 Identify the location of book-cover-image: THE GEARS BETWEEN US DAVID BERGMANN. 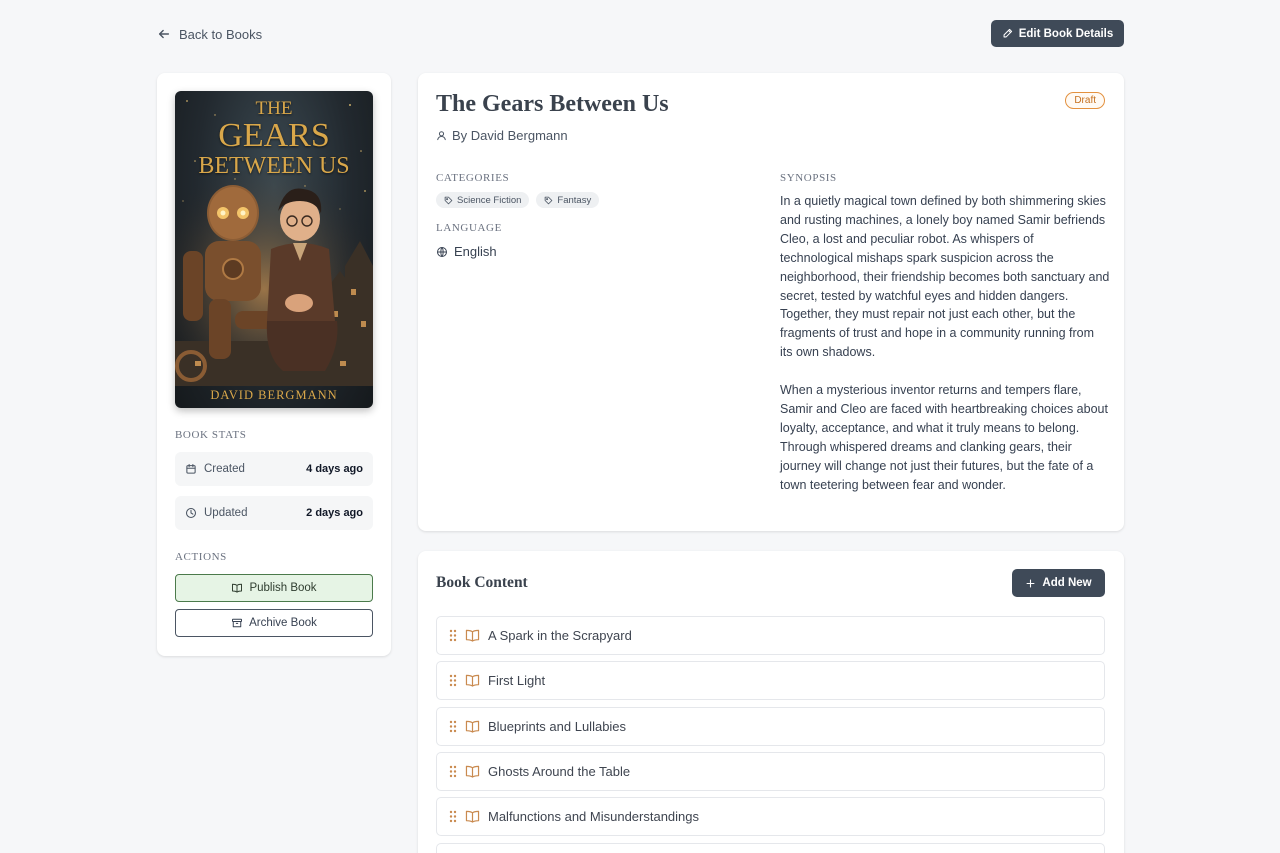
(274, 249).